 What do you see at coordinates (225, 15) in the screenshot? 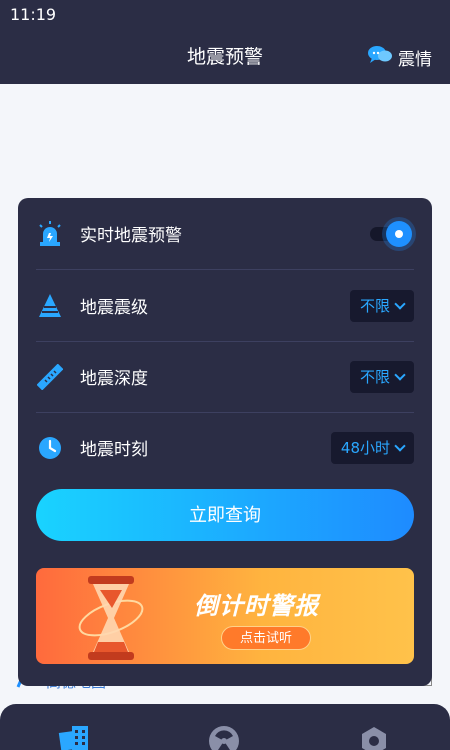
I see `status-bar: 11:19` at bounding box center [225, 15].